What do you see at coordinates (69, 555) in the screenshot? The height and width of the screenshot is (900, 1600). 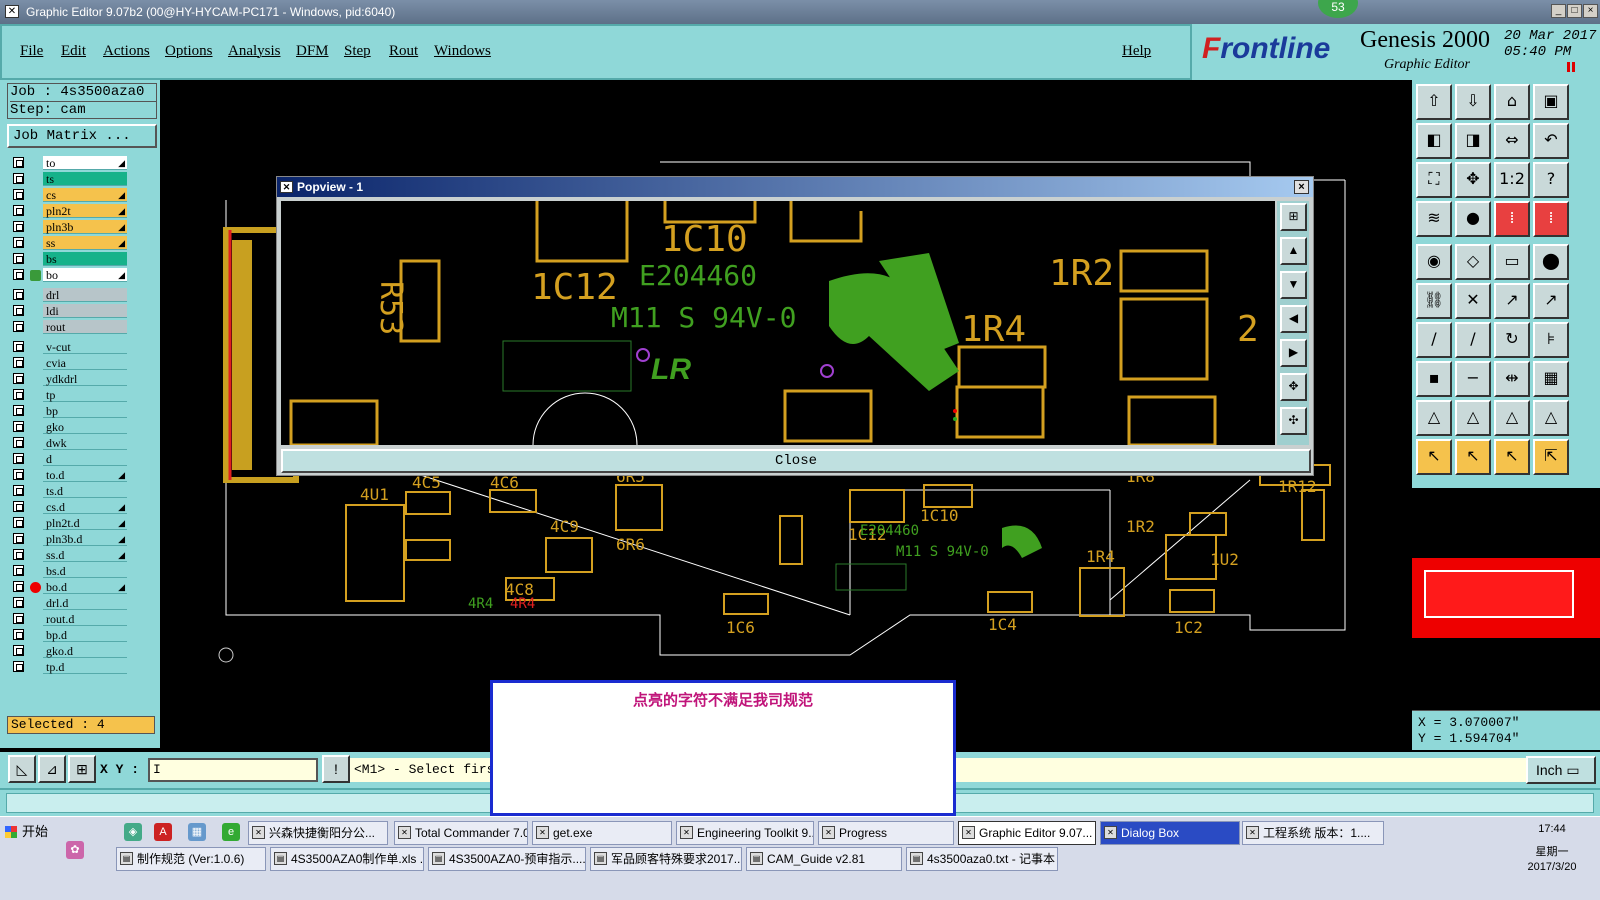 I see `layer-row: ss.d ◢` at bounding box center [69, 555].